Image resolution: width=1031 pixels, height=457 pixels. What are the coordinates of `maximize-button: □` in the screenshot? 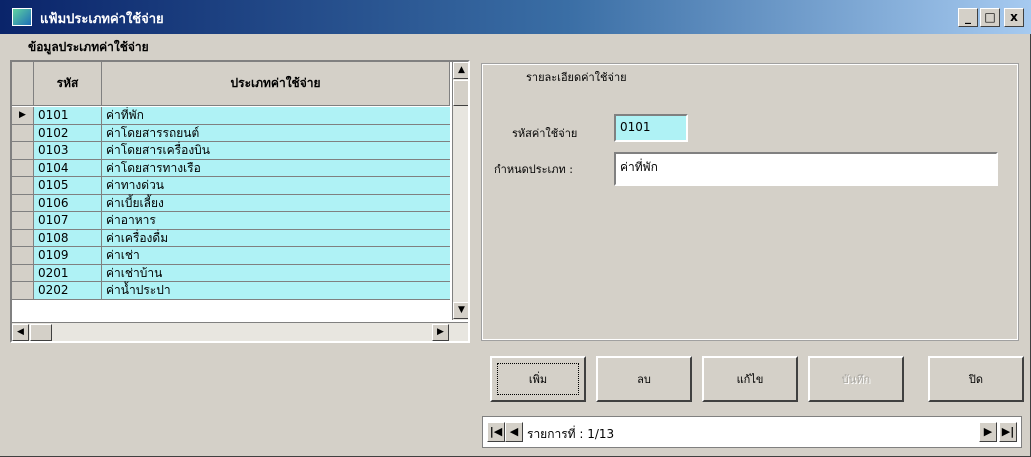 It's located at (990, 17).